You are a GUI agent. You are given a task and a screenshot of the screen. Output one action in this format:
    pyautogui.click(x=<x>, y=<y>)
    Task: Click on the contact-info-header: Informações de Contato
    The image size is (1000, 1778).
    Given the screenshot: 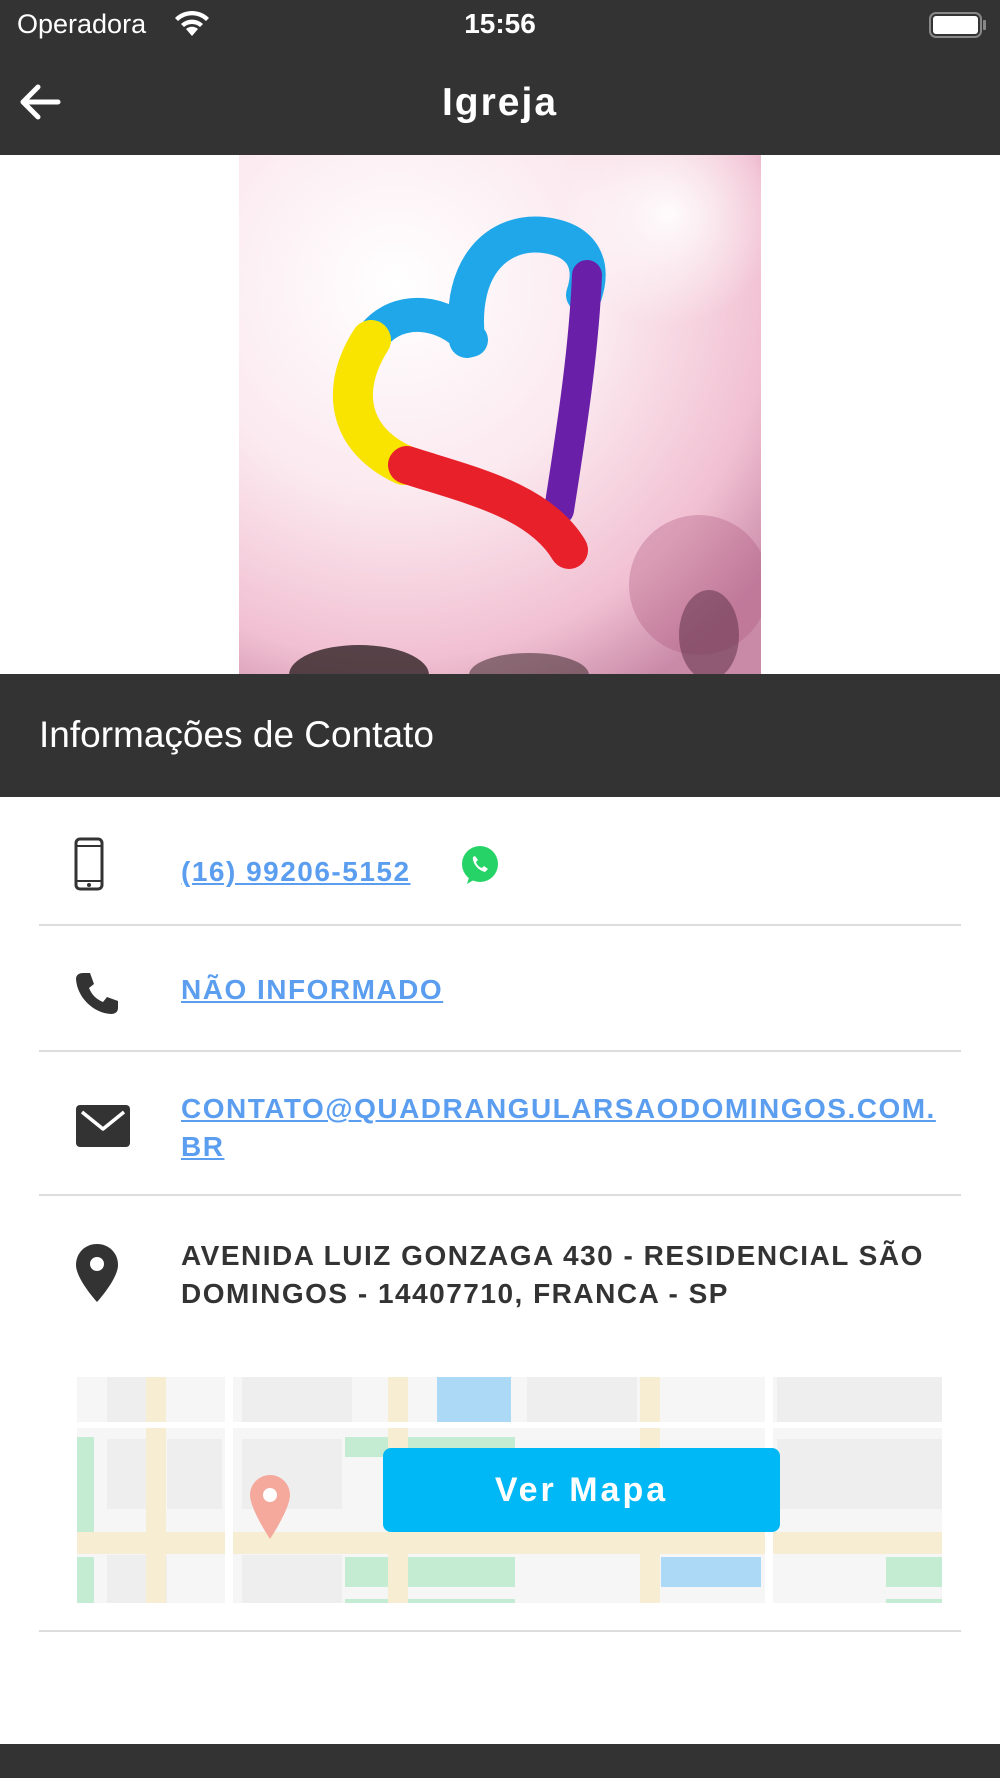 What is the action you would take?
    pyautogui.click(x=500, y=735)
    